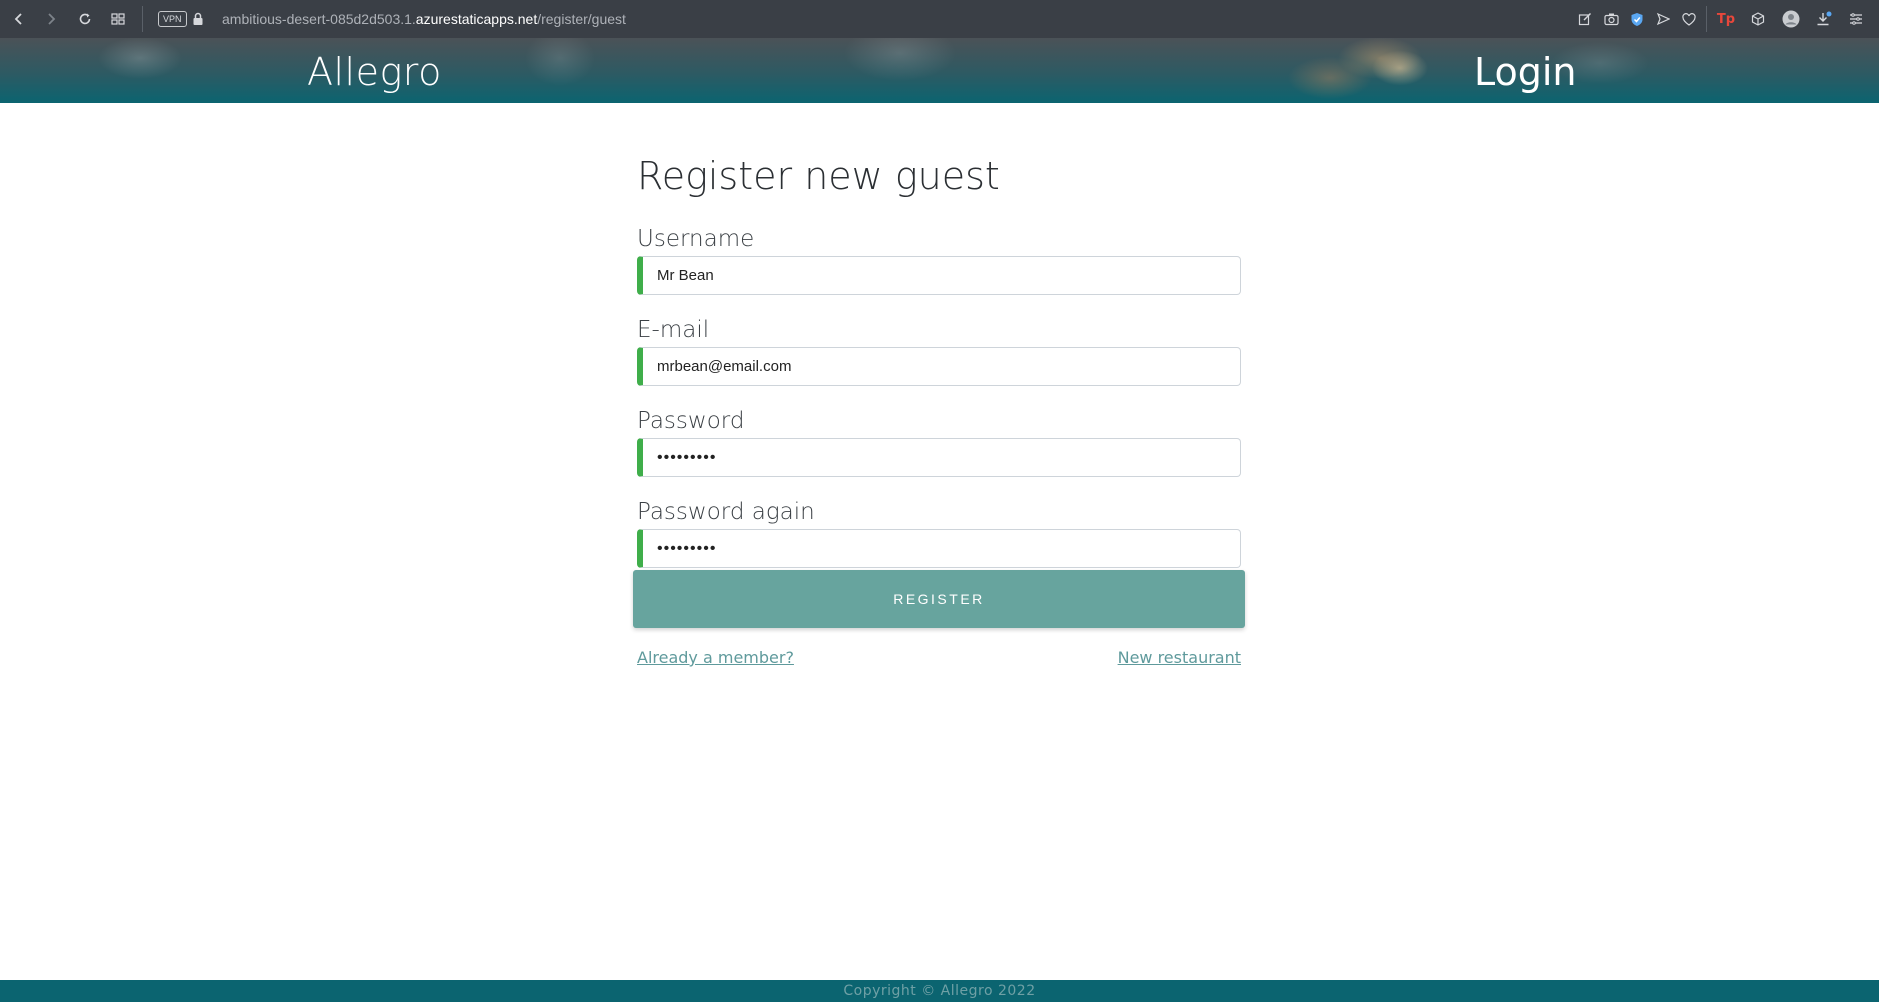 The width and height of the screenshot is (1879, 1002). What do you see at coordinates (691, 421) in the screenshot?
I see `password-label: Password` at bounding box center [691, 421].